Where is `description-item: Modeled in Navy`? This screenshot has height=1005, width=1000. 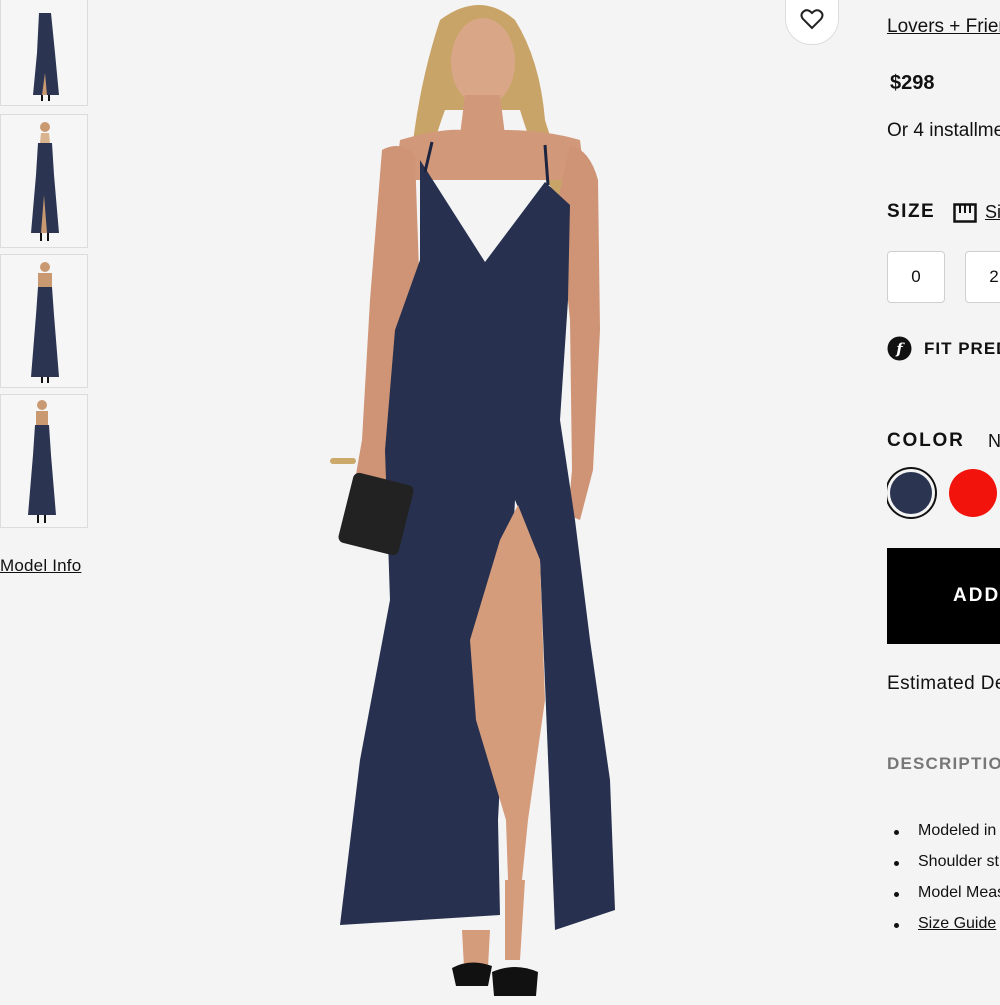 description-item: Modeled in Navy is located at coordinates (943, 837).